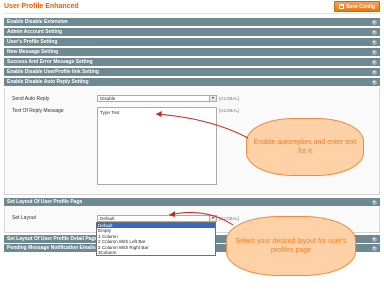  Describe the element at coordinates (37, 22) in the screenshot. I see `section-label: Enable Disable Extension` at that location.